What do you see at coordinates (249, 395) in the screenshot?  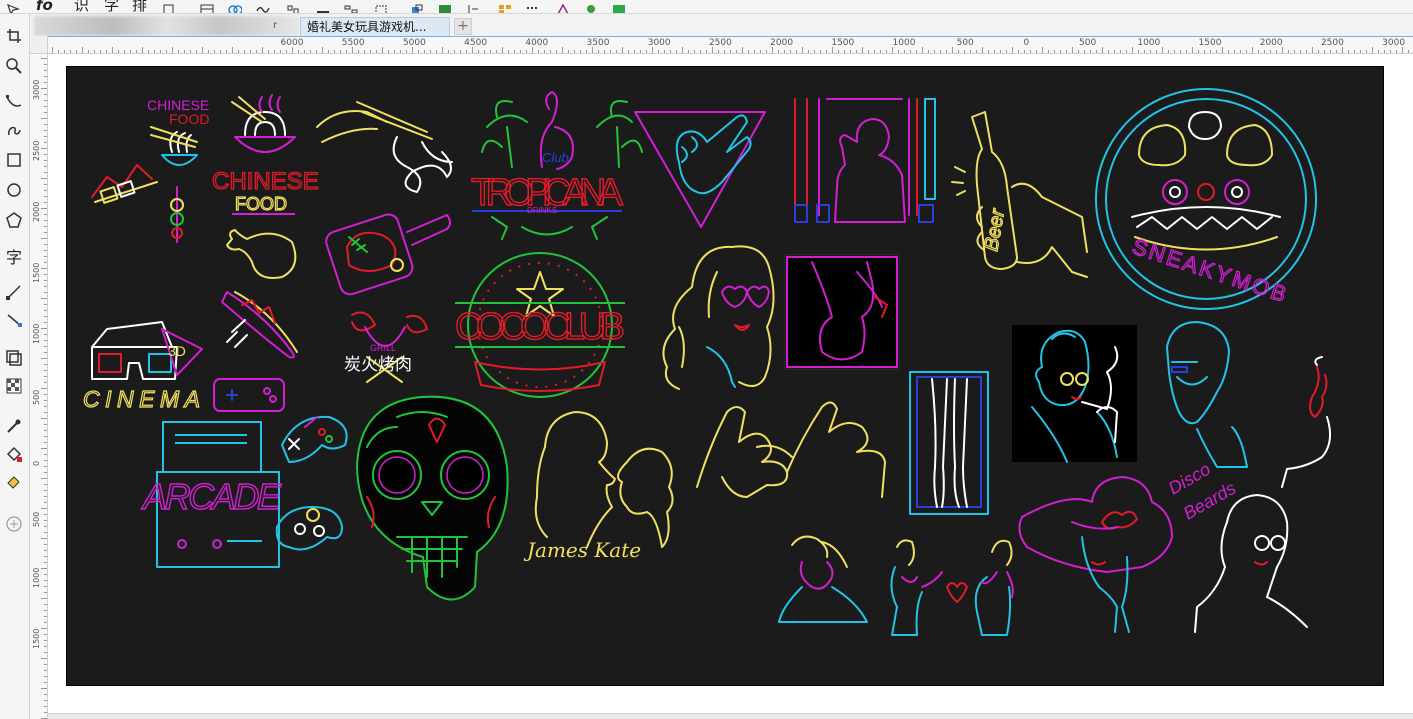 I see `retro-controller-sign` at bounding box center [249, 395].